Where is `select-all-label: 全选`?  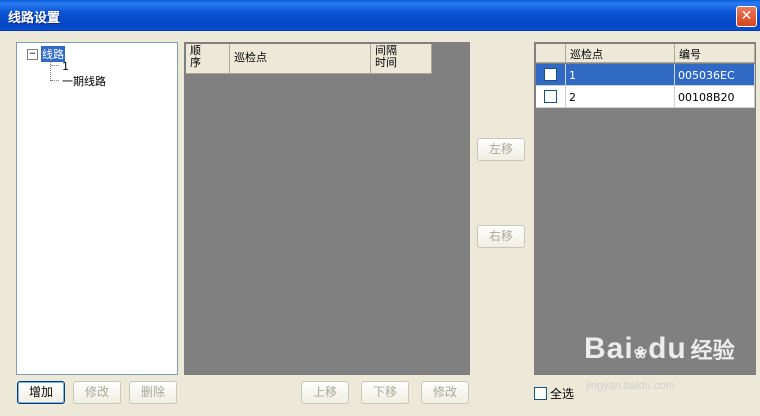 select-all-label: 全选 is located at coordinates (562, 394).